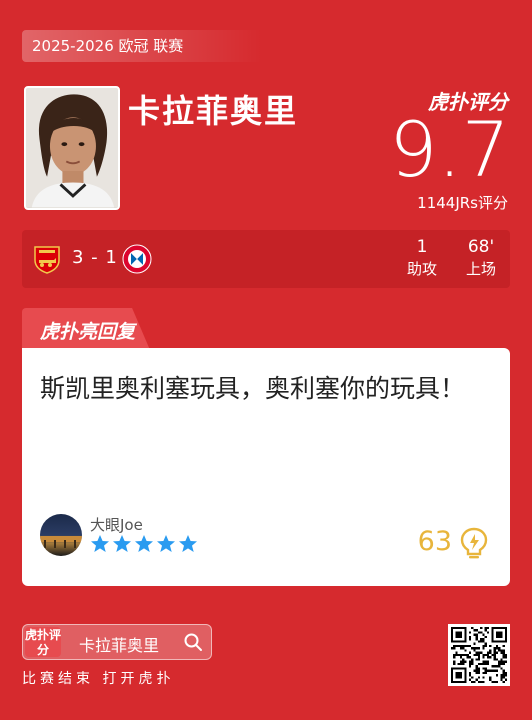 This screenshot has height=720, width=532. I want to click on player-portrait-icon, so click(72, 148).